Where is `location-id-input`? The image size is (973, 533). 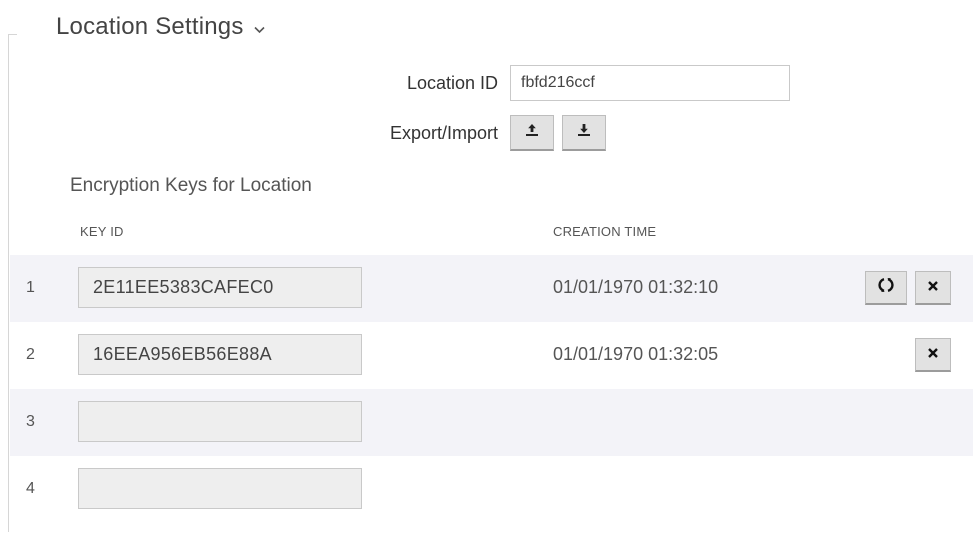
location-id-input is located at coordinates (650, 83).